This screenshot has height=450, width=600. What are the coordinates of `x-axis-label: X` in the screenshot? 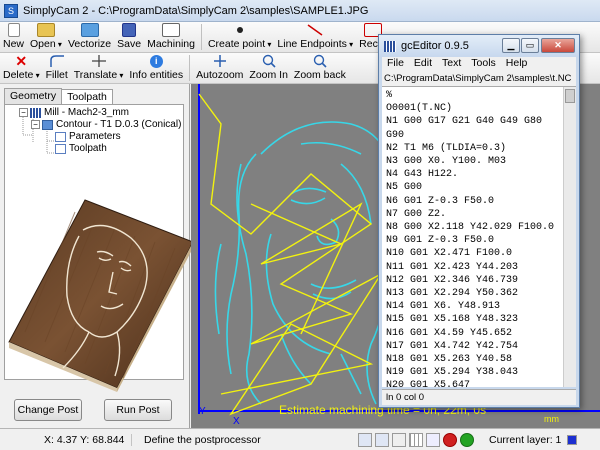 It's located at (236, 421).